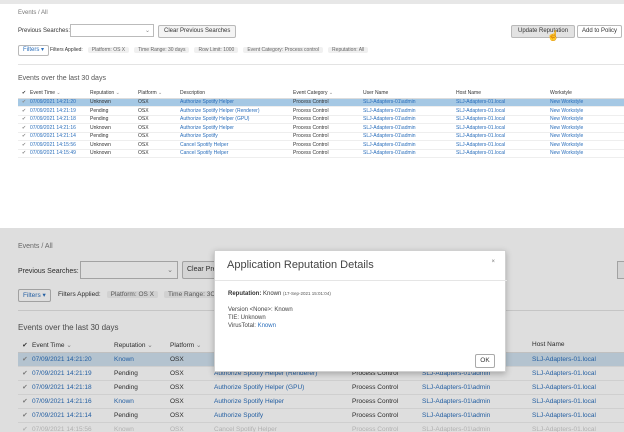 The width and height of the screenshot is (624, 432). What do you see at coordinates (33, 13) in the screenshot?
I see `breadcrumb: Events / All` at bounding box center [33, 13].